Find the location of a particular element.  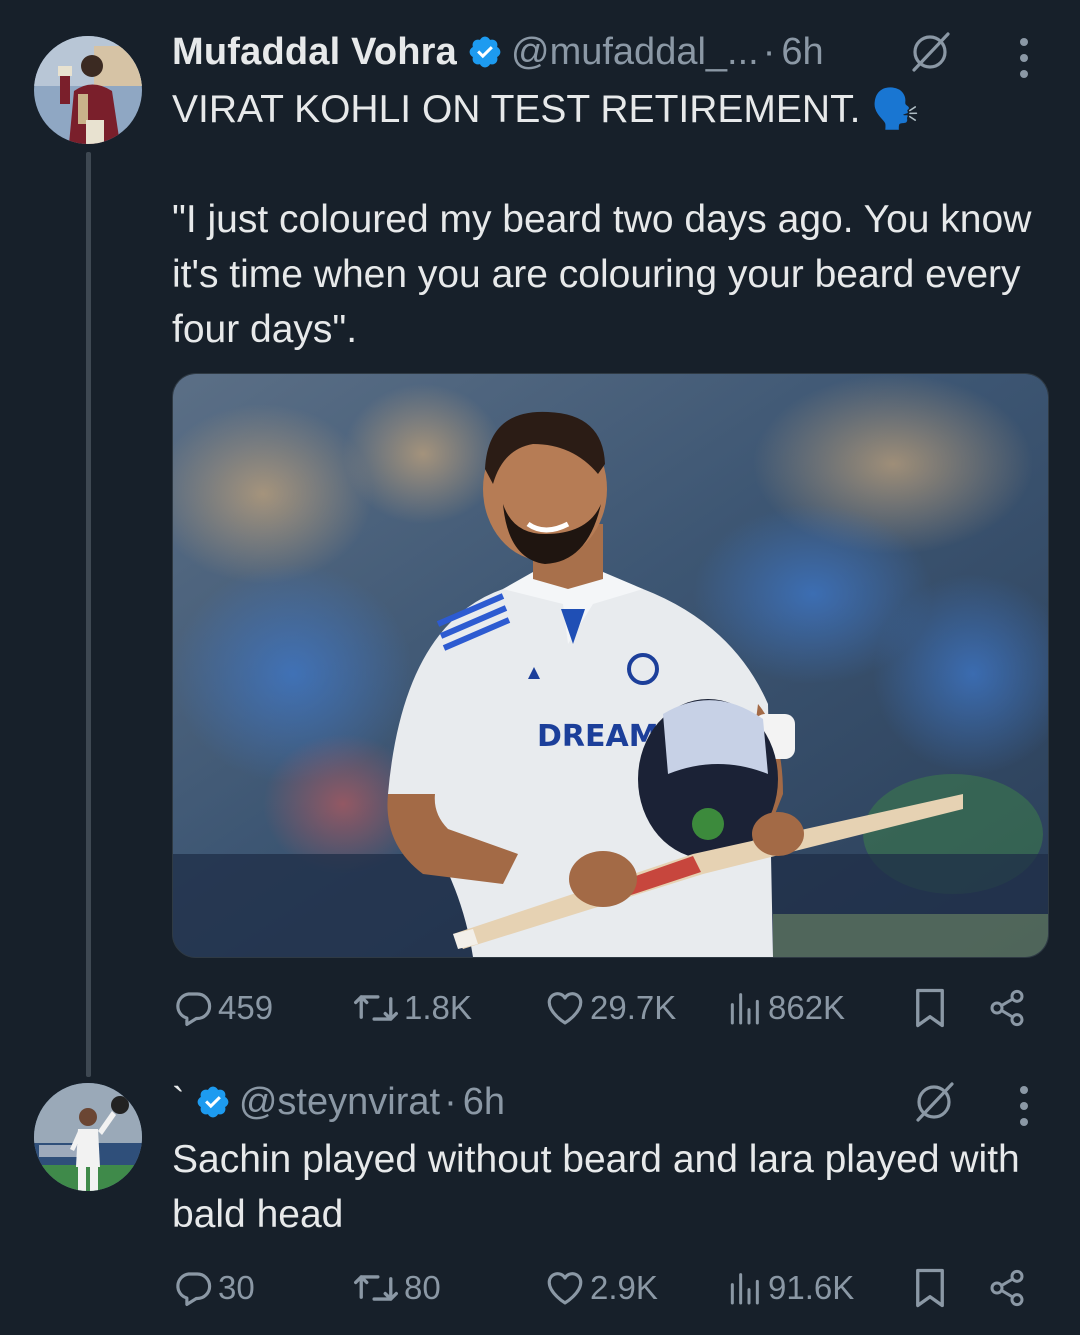

tweet-actions: 30 80 2.9K 91.6K is located at coordinates (602, 1288).